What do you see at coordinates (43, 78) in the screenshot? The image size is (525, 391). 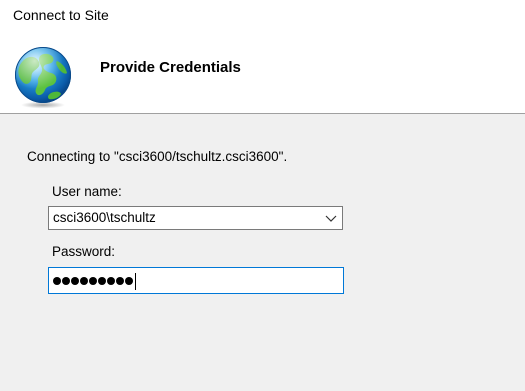 I see `globe-icon` at bounding box center [43, 78].